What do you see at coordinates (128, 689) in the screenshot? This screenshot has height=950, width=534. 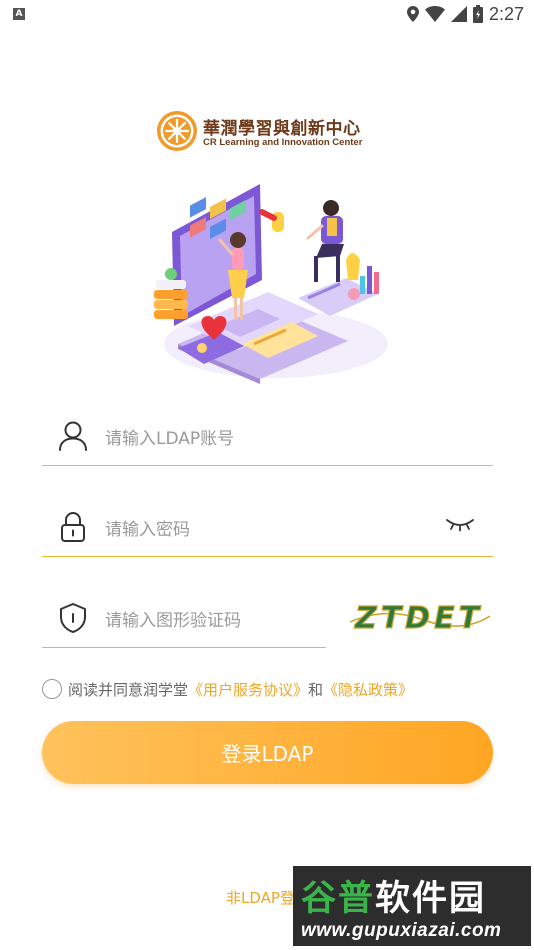 I see `agreement-prefix: 阅读并同意润学堂` at bounding box center [128, 689].